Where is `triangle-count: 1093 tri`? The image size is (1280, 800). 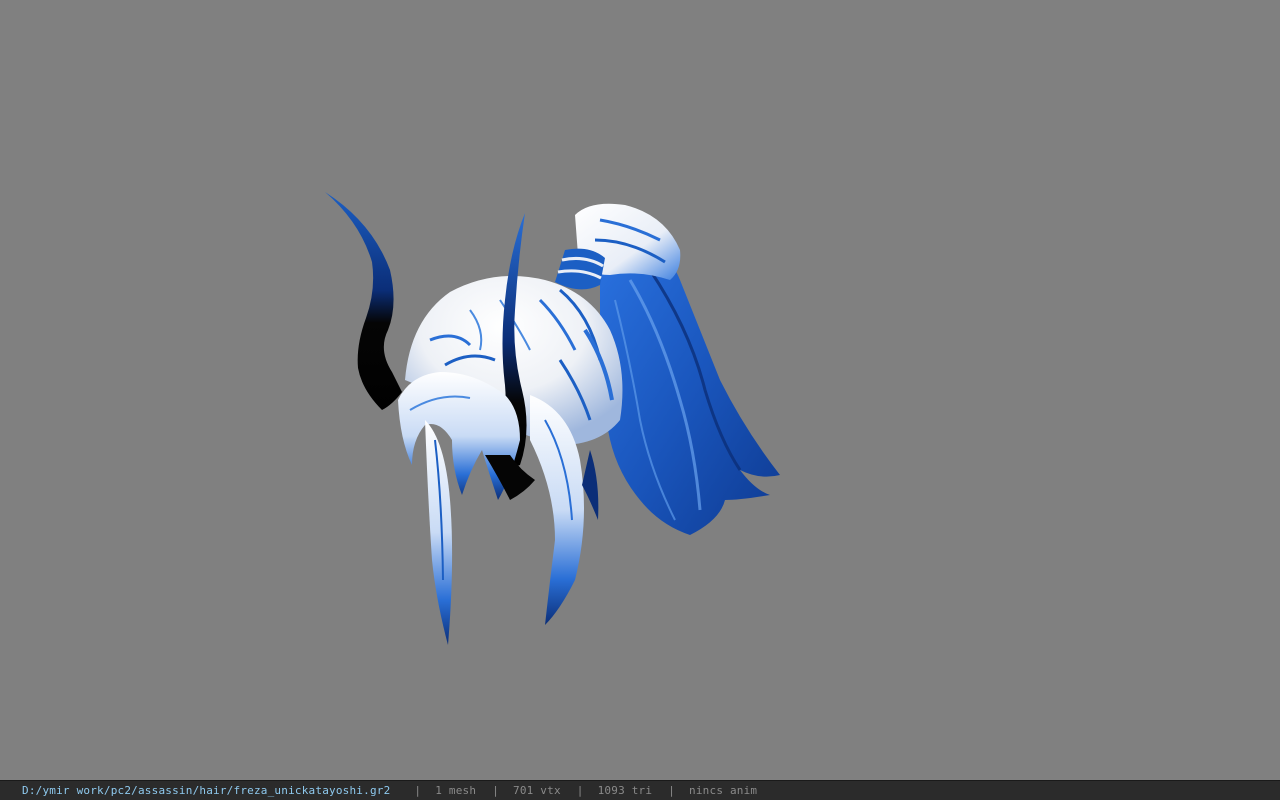
triangle-count: 1093 tri is located at coordinates (625, 790).